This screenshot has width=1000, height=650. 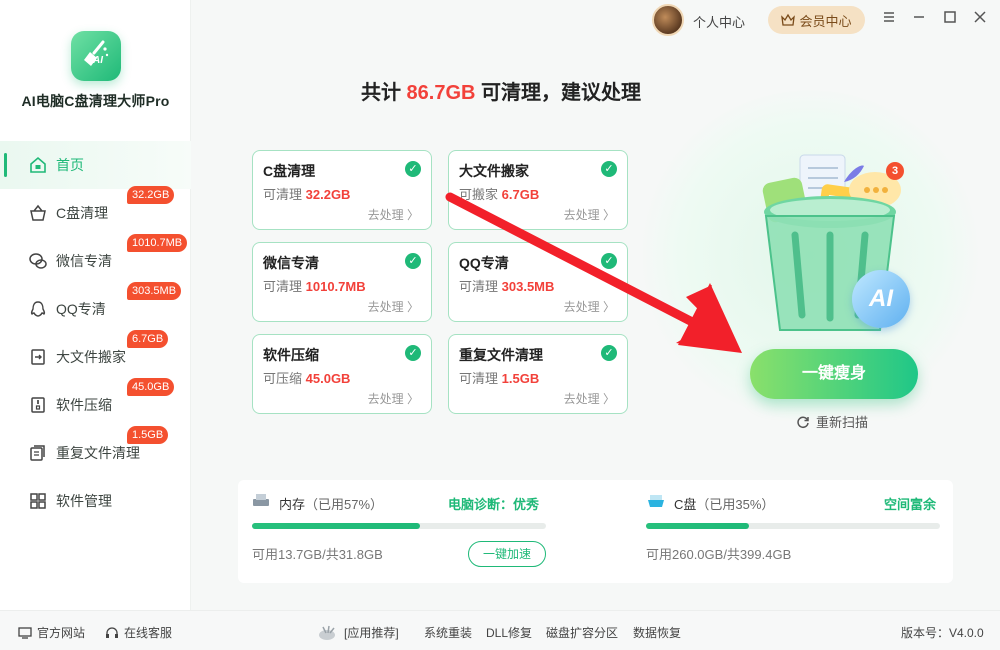 I want to click on rescan-label: 重新扫描, so click(x=842, y=422).